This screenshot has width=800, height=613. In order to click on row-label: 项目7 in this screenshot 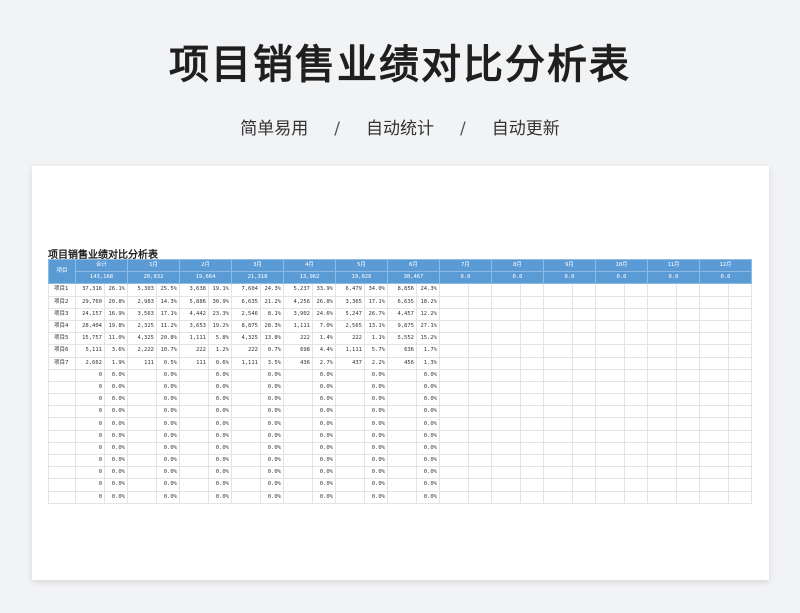, I will do `click(62, 363)`.